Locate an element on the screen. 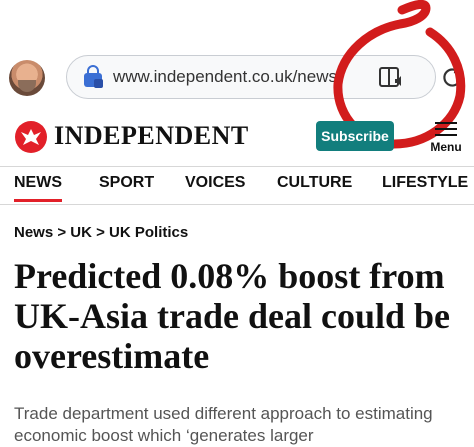 Image resolution: width=474 pixels, height=447 pixels. section-nav: NEWS SPORT VOICES CULTURE LIFESTYLE is located at coordinates (237, 185).